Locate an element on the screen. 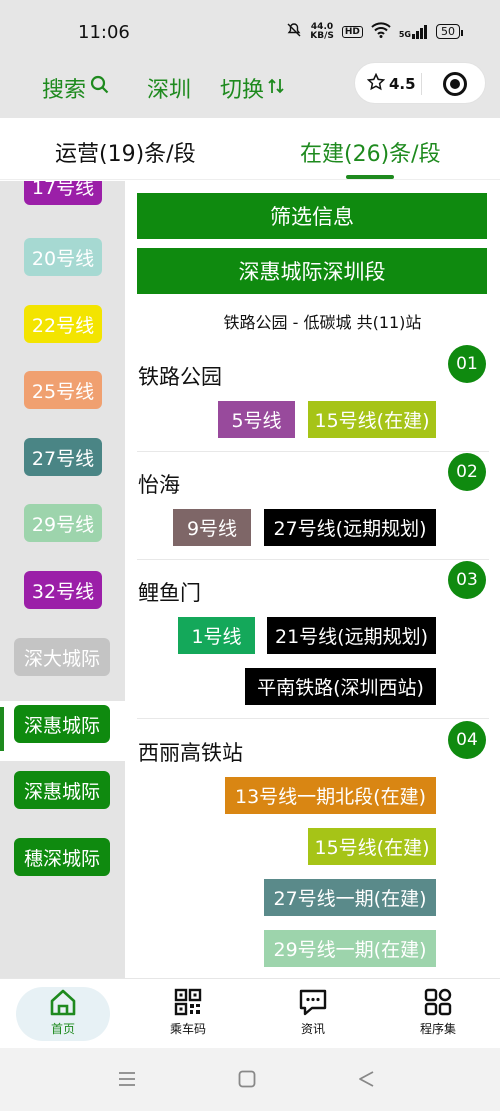 Image resolution: width=500 pixels, height=1111 pixels. sidebar-item-label: 25号线 is located at coordinates (63, 391).